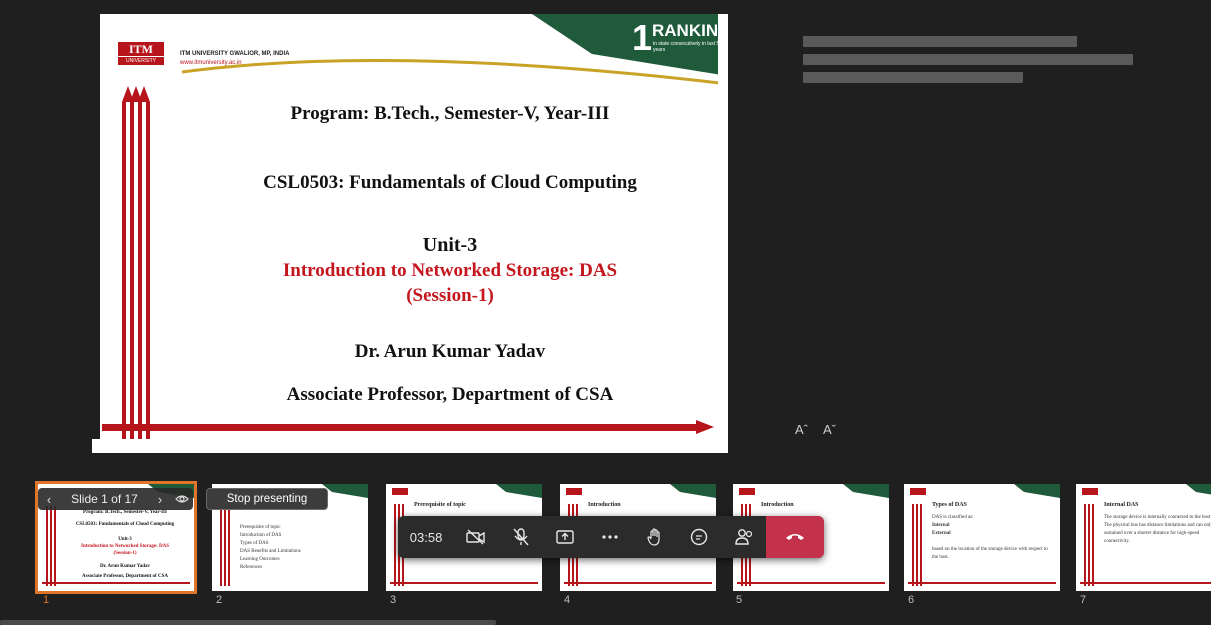 This screenshot has width=1211, height=625. What do you see at coordinates (125, 553) in the screenshot?
I see `thumb-line: (Session-1)` at bounding box center [125, 553].